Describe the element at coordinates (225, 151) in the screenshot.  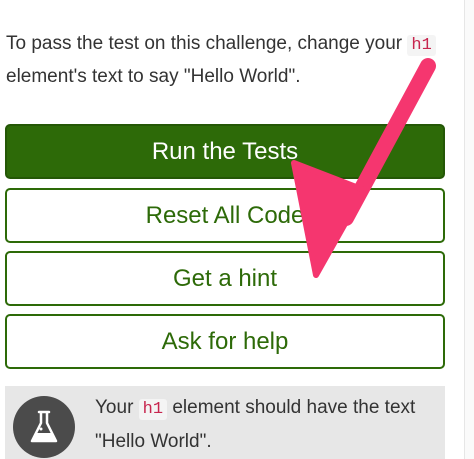
I see `run-tests-button: Run the Tests` at that location.